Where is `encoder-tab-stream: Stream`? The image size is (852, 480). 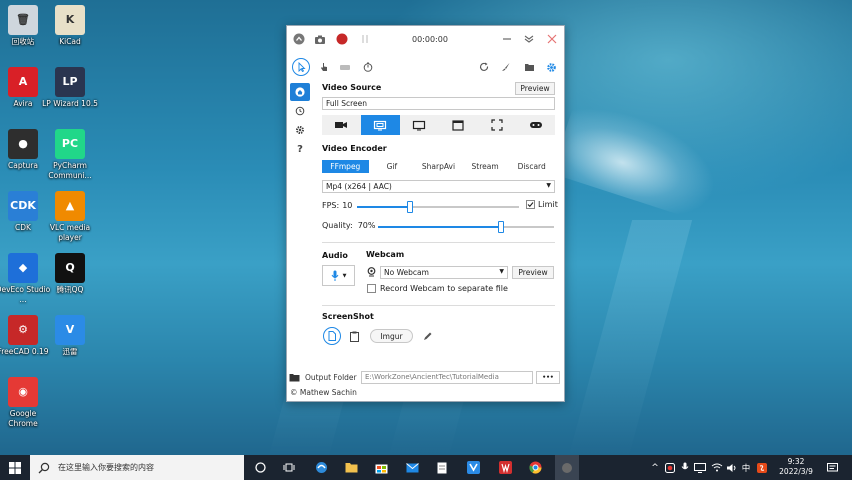
encoder-tab-stream: Stream is located at coordinates (485, 166).